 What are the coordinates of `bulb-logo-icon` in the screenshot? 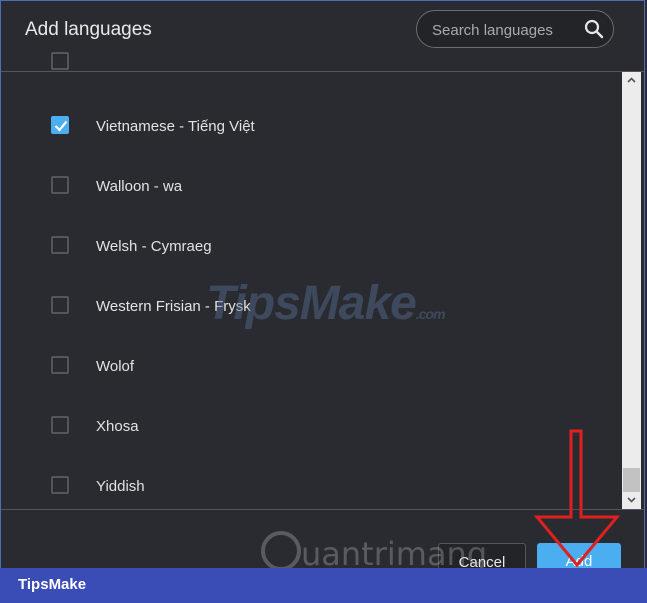 It's located at (281, 551).